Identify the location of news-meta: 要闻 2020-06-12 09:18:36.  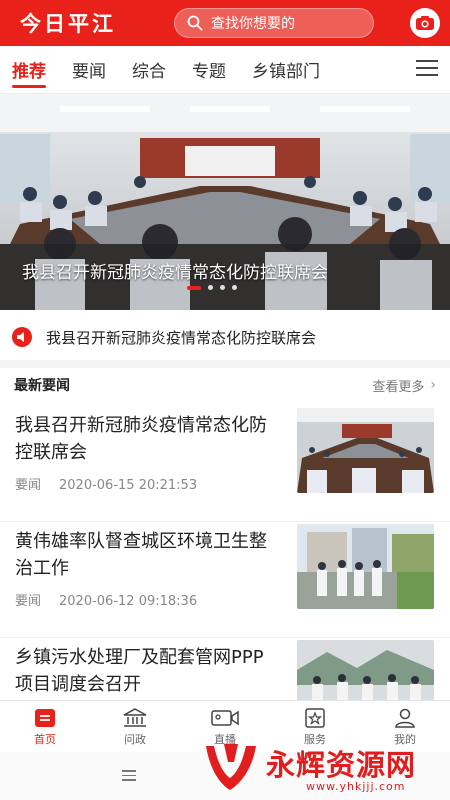
(106, 599).